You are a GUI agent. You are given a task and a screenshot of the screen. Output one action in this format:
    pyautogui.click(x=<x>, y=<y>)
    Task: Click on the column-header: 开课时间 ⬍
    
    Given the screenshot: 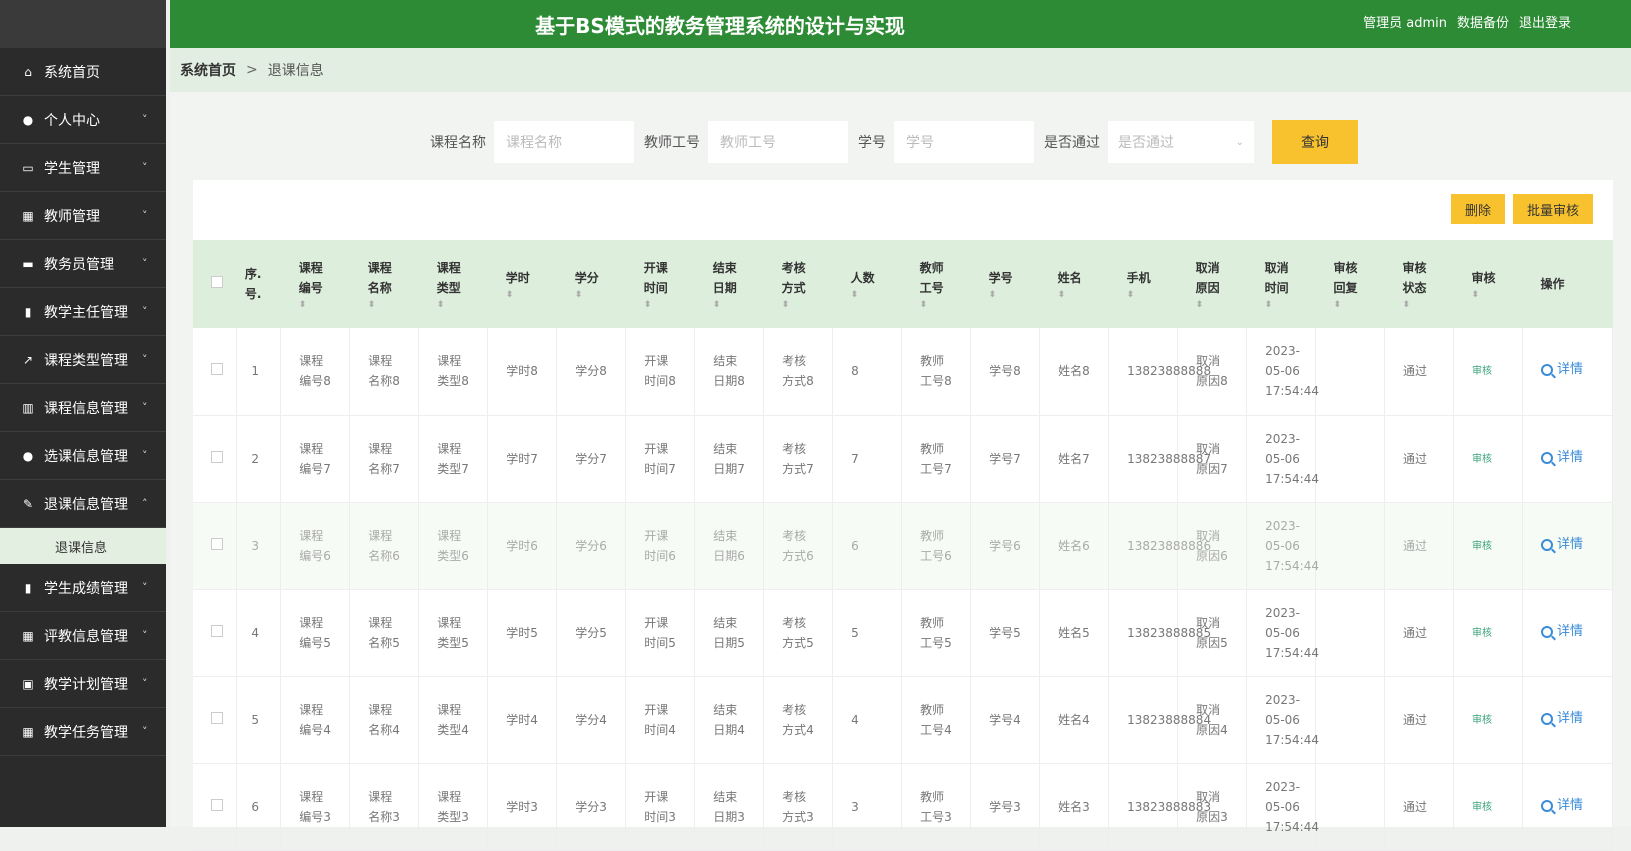 What is the action you would take?
    pyautogui.click(x=660, y=284)
    